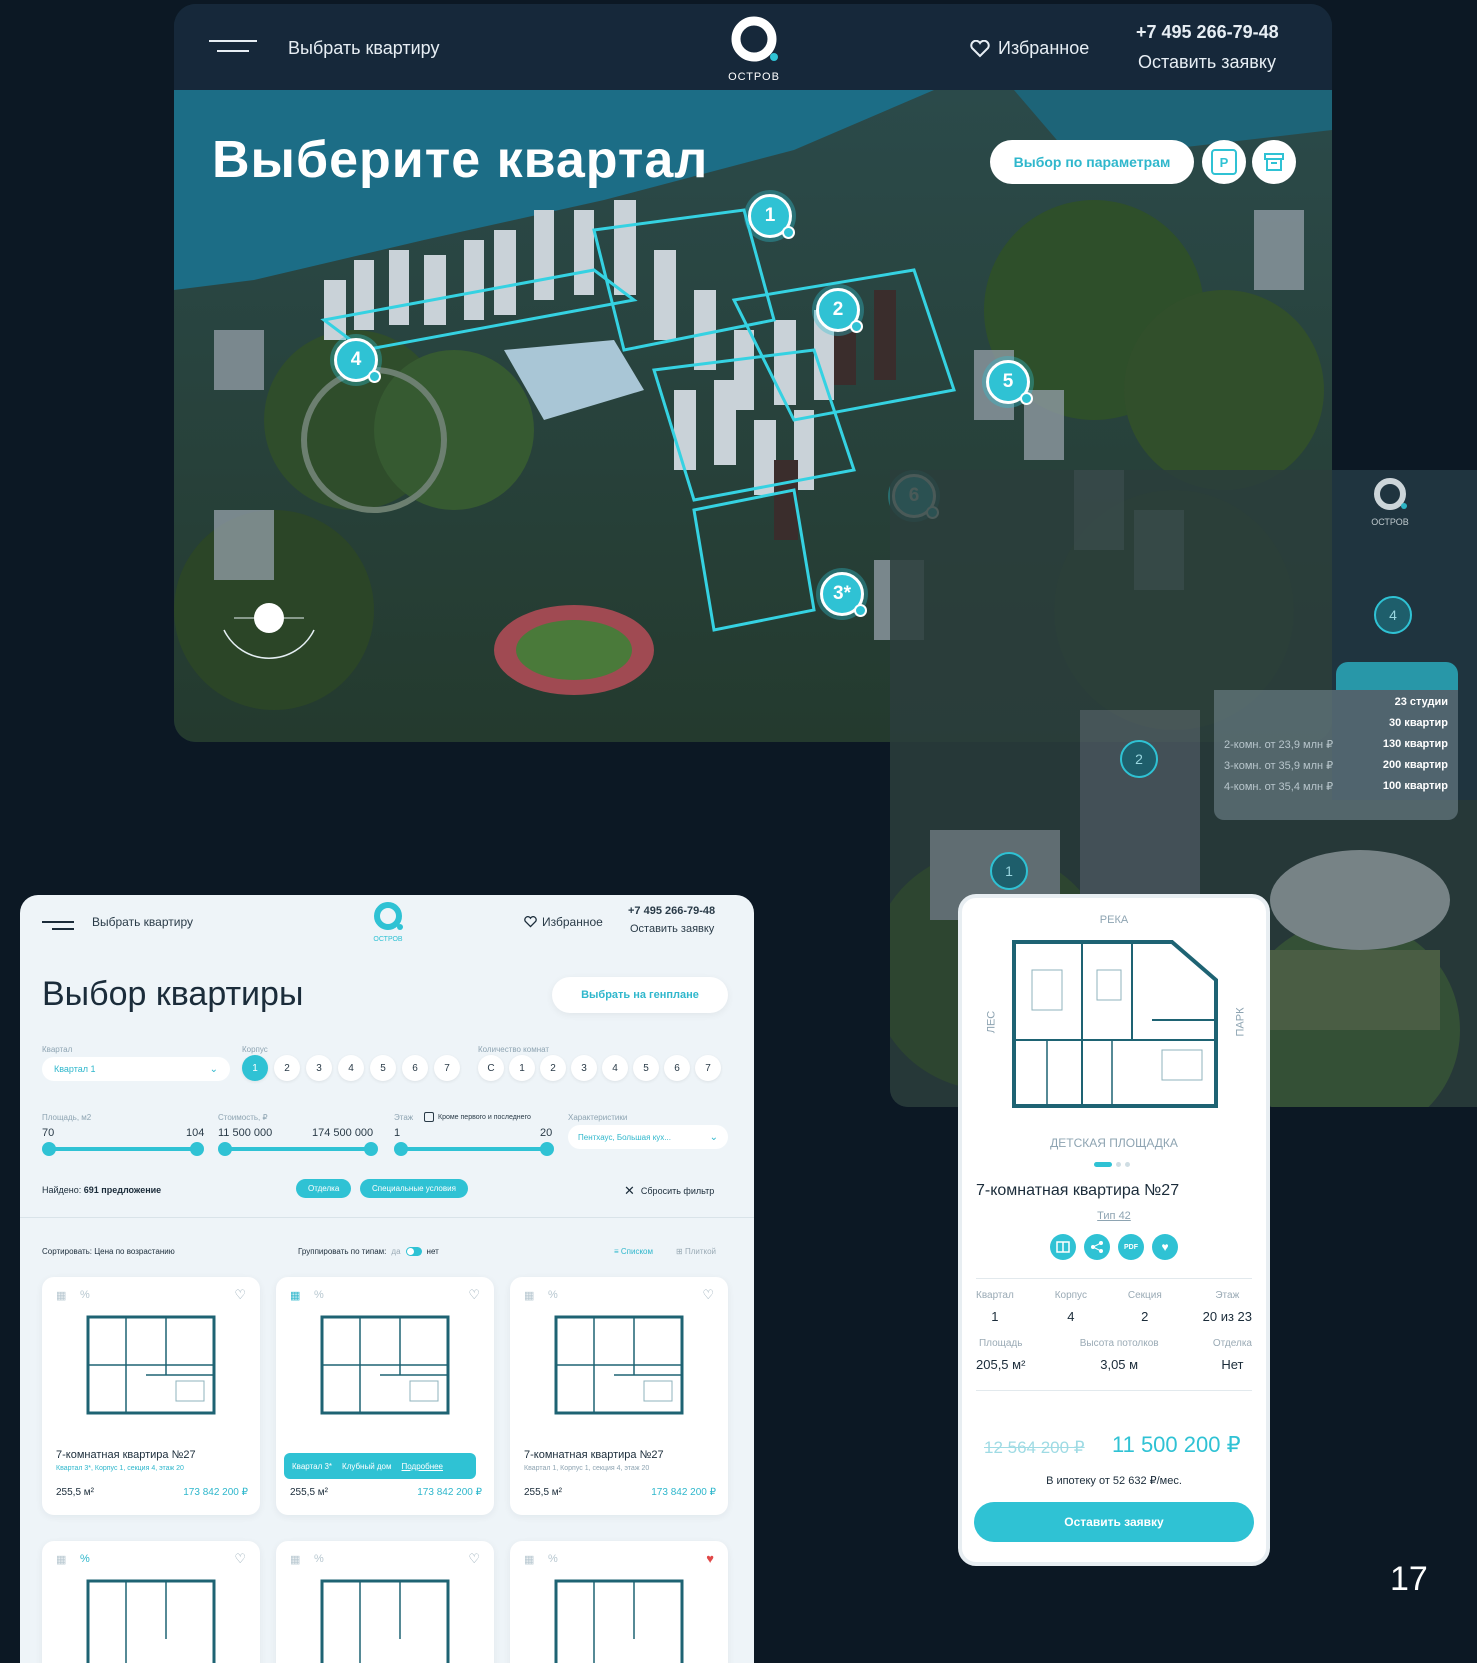 The height and width of the screenshot is (1663, 1477). What do you see at coordinates (108, 1251) in the screenshot?
I see `sort-select: Сортировать: Цена по возрастанию` at bounding box center [108, 1251].